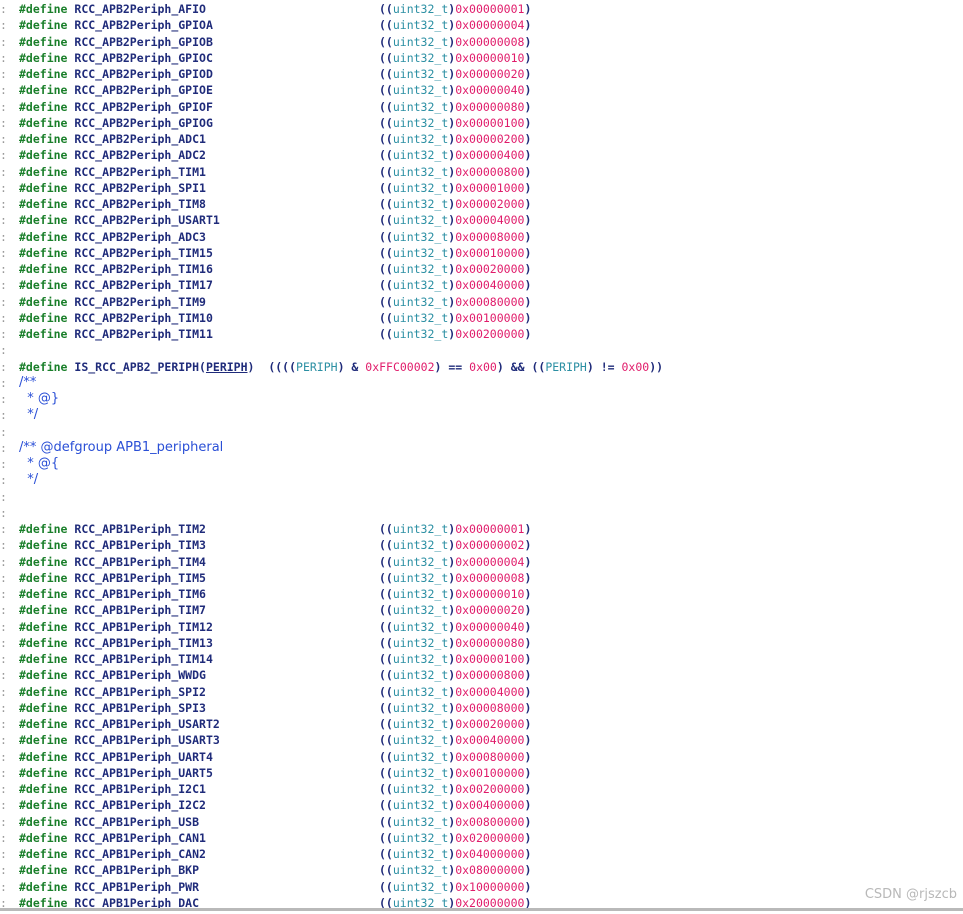  What do you see at coordinates (490, 756) in the screenshot?
I see `hex-value: 0x00080000` at bounding box center [490, 756].